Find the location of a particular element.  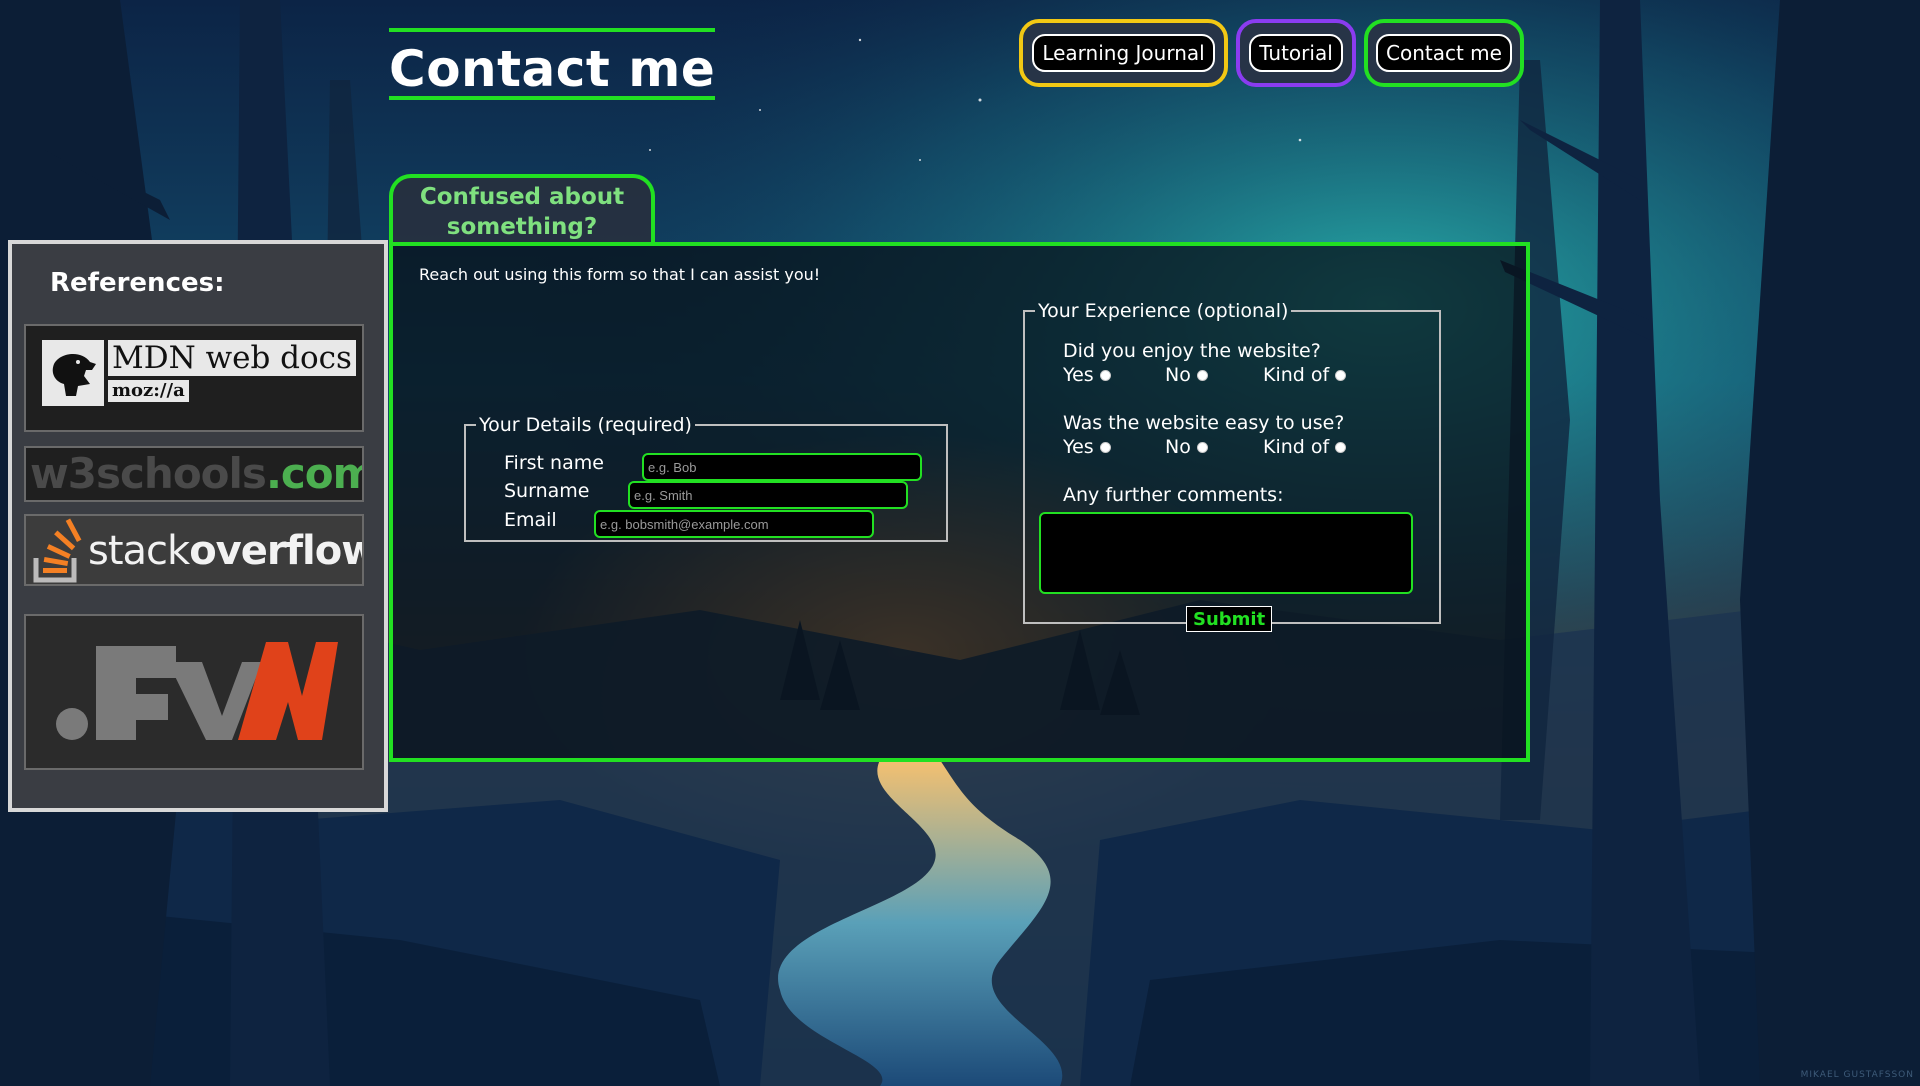

w3schools-tld: .com is located at coordinates (313, 473).